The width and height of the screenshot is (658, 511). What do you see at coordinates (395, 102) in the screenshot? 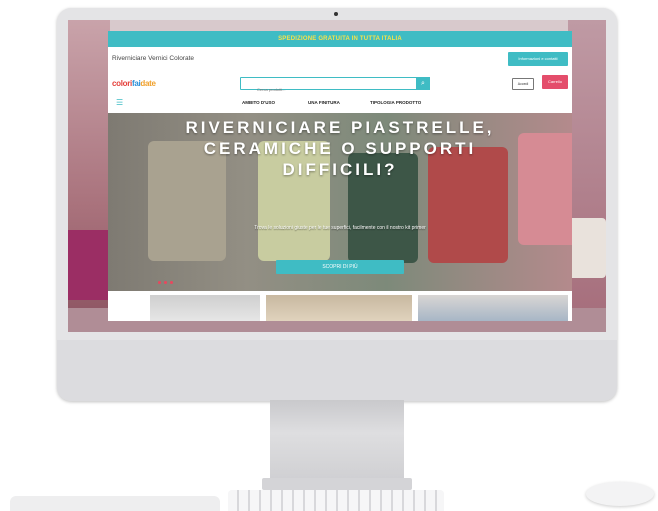
I see `nav-item-tipologia: TIPOLOGIA PRODOTTO` at bounding box center [395, 102].